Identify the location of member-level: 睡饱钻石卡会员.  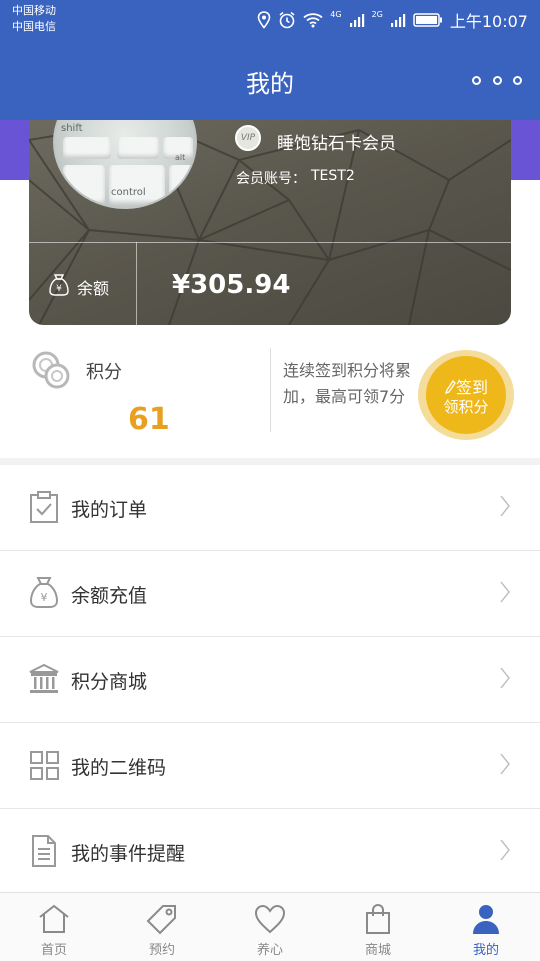
(336, 144).